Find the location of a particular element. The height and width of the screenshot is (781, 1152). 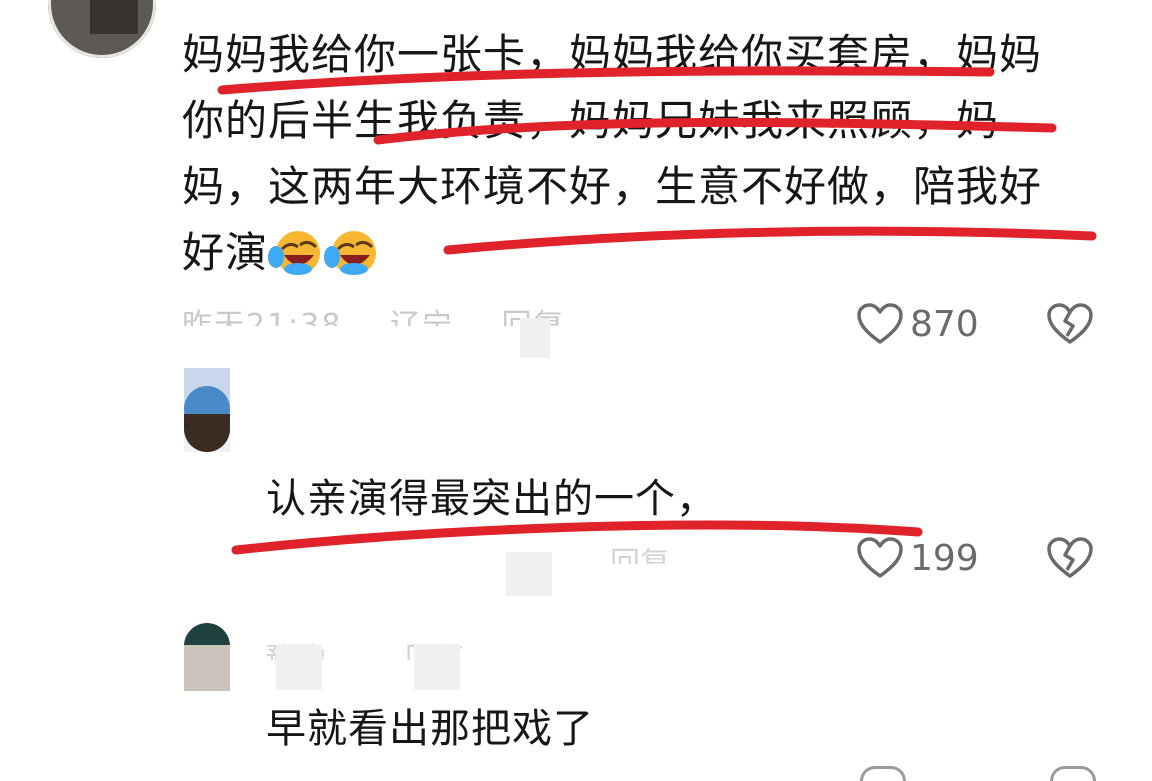

reply1-dislike-button is located at coordinates (1070, 560).